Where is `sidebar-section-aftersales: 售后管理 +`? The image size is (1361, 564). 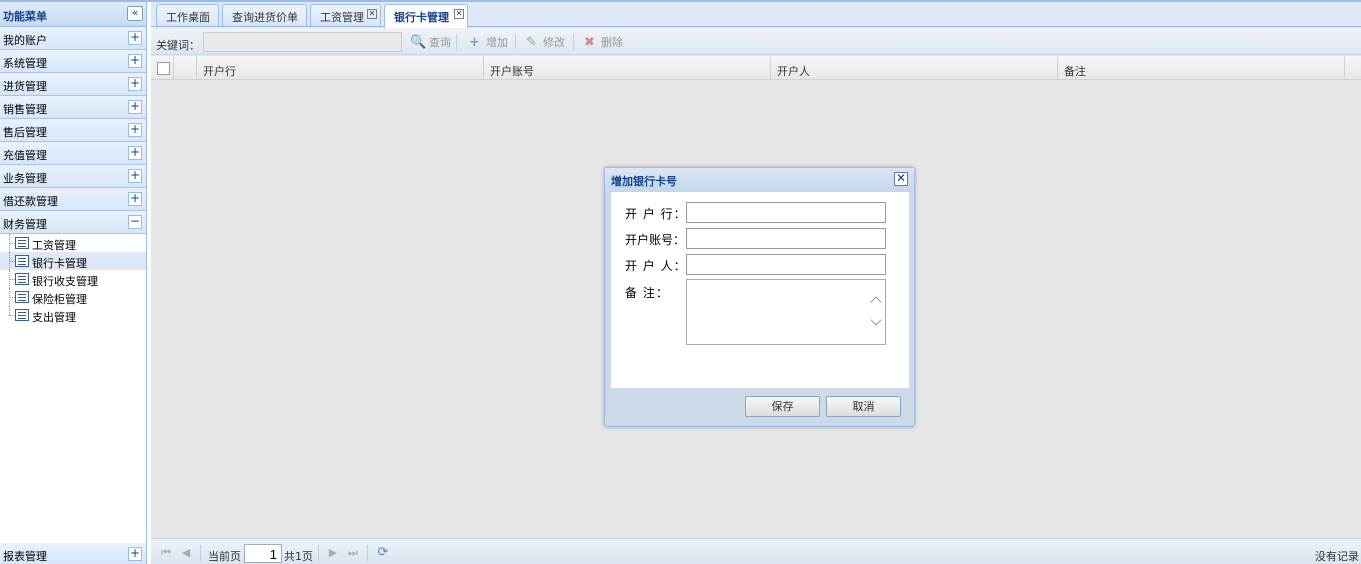 sidebar-section-aftersales: 售后管理 + is located at coordinates (73, 130).